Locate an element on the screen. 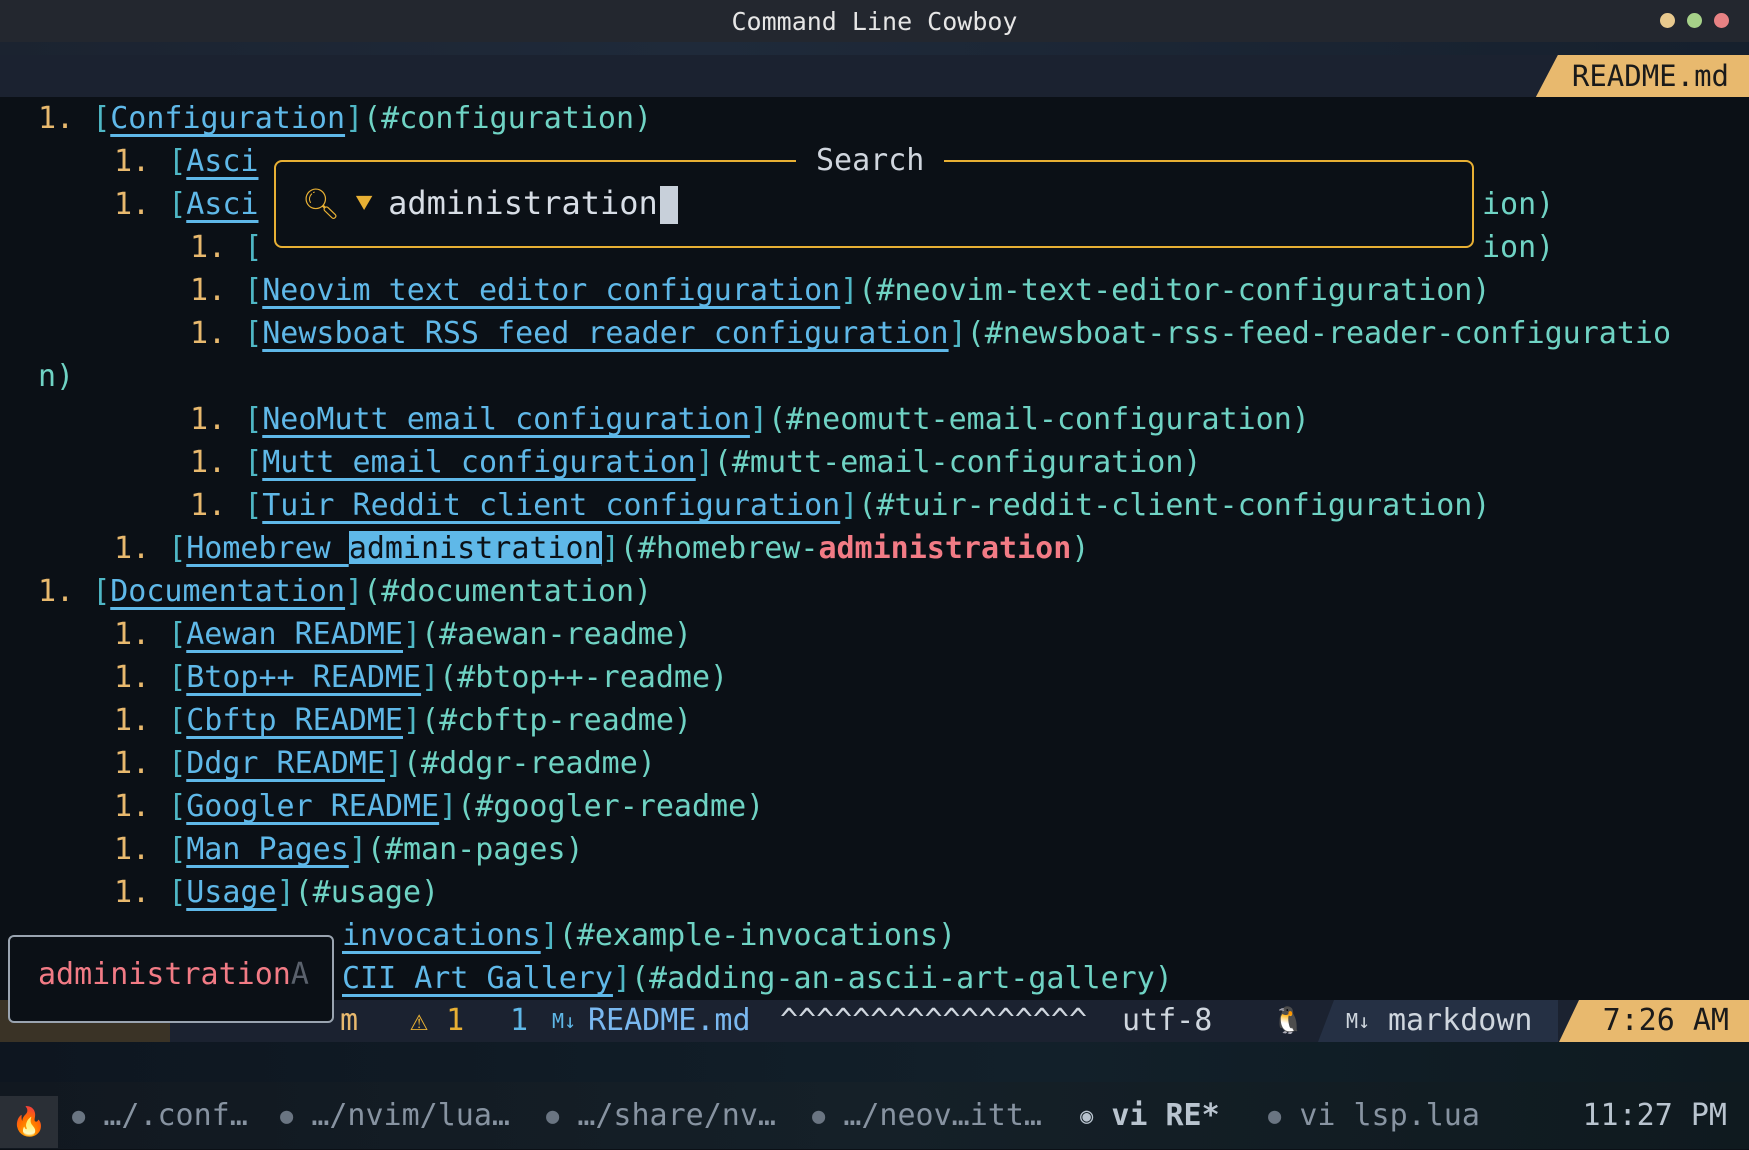 The height and width of the screenshot is (1150, 1749). markdown-icon: M↓ is located at coordinates (564, 1021).